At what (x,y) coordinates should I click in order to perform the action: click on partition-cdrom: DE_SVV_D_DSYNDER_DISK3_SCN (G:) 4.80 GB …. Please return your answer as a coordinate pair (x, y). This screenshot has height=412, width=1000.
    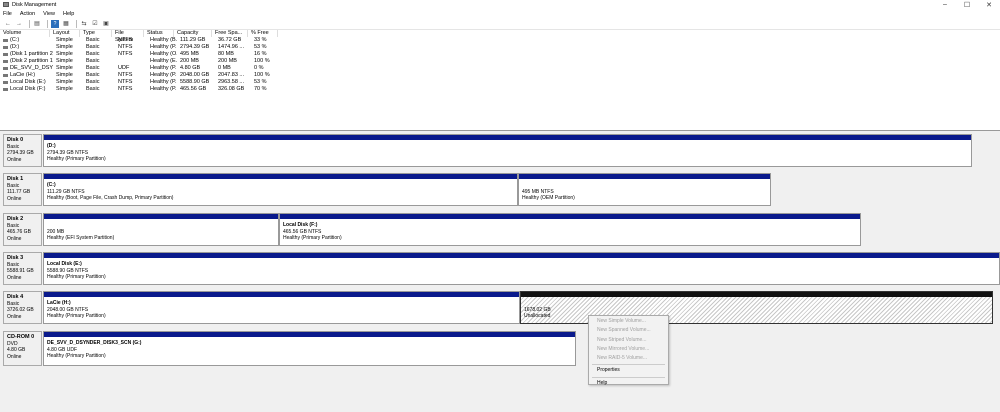
    Looking at the image, I should click on (309, 348).